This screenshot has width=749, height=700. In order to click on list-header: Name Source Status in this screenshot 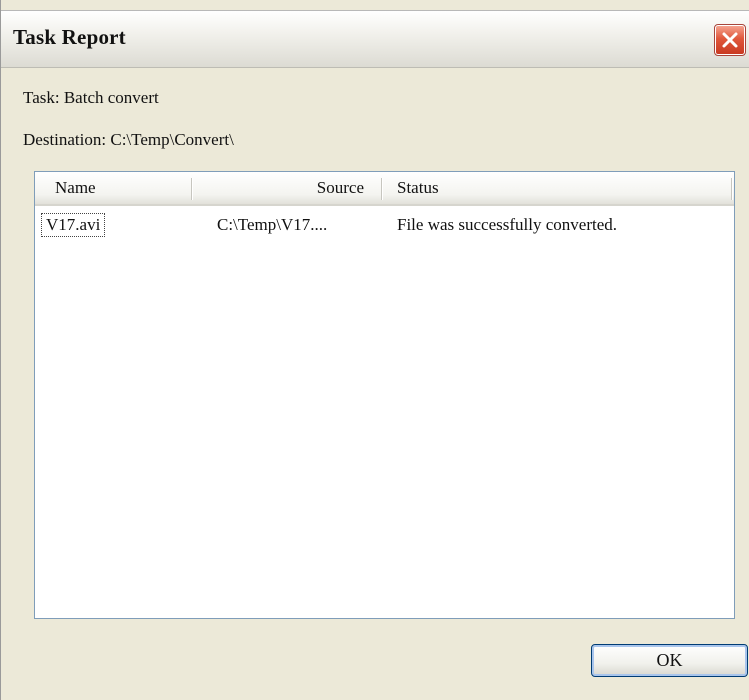, I will do `click(384, 189)`.